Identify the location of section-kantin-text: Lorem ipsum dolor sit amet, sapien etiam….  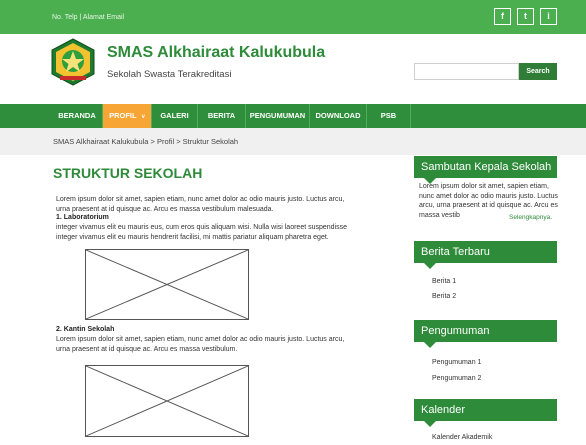
(200, 344).